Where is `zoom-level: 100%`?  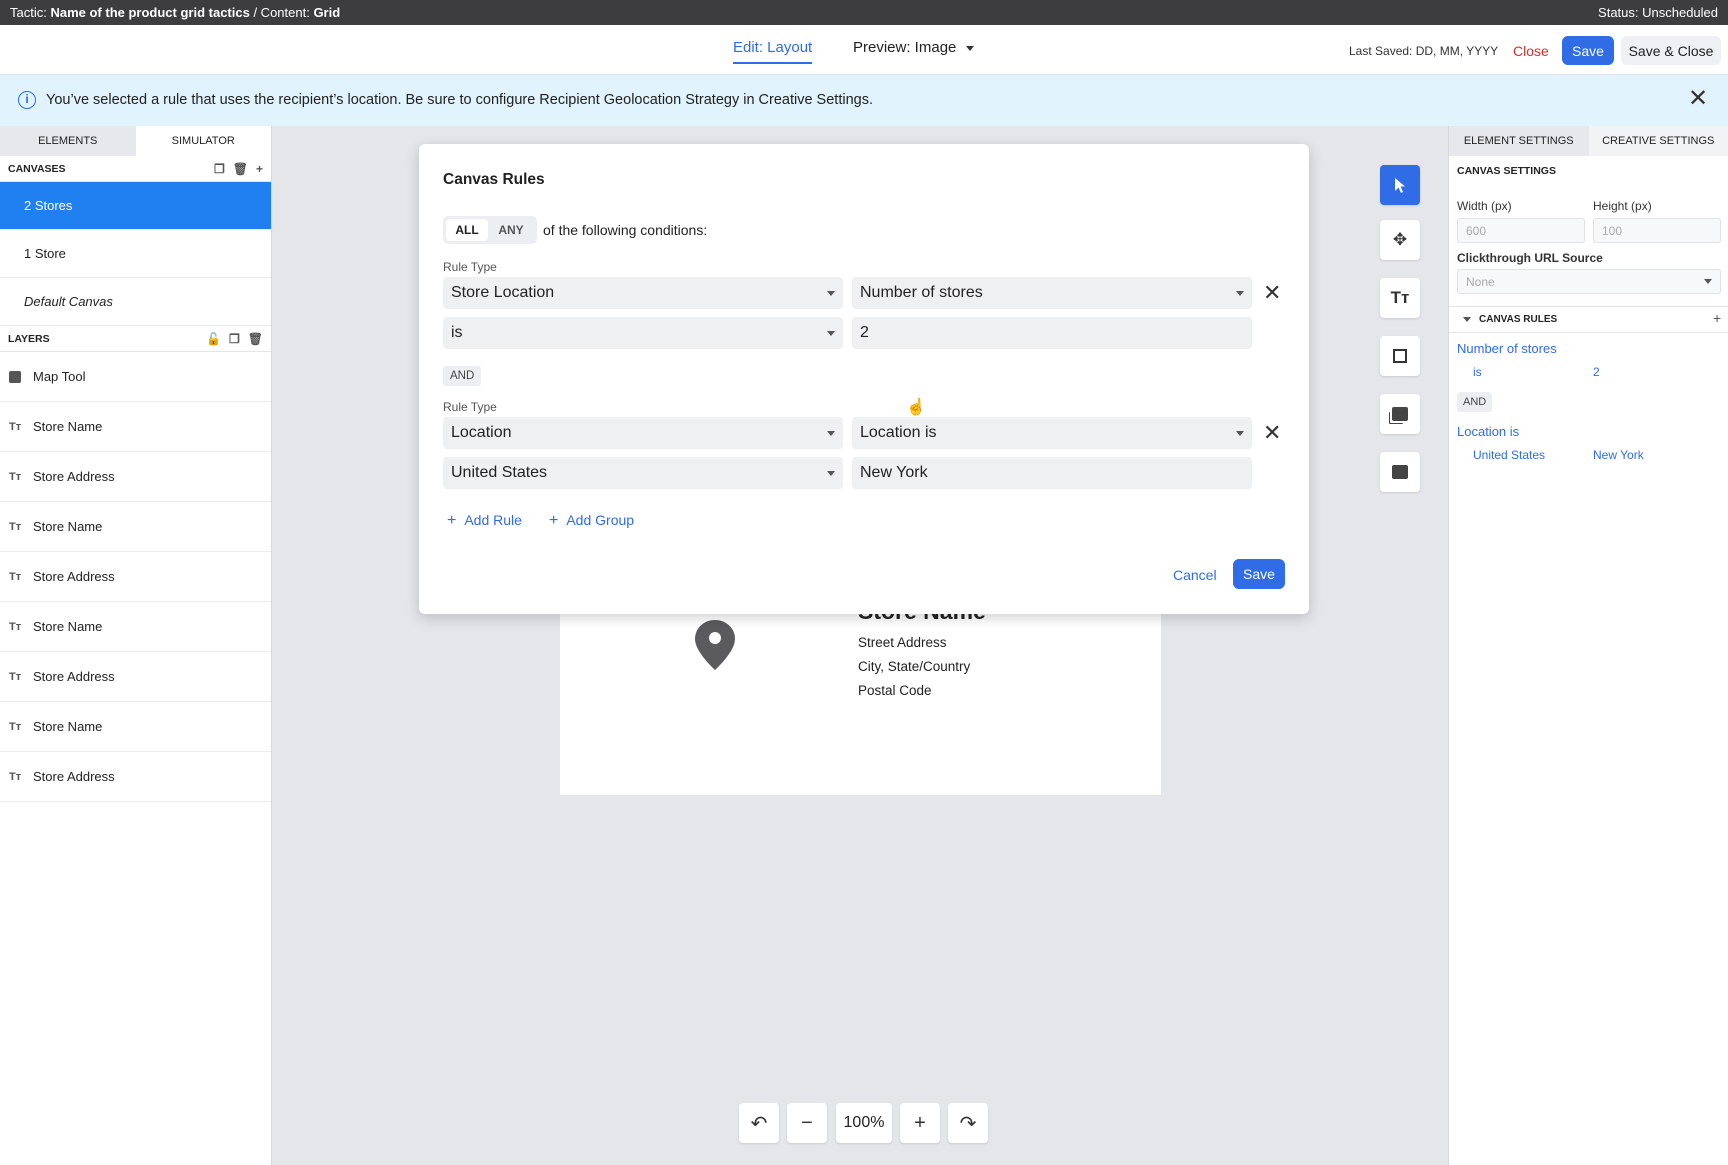
zoom-level: 100% is located at coordinates (864, 1123).